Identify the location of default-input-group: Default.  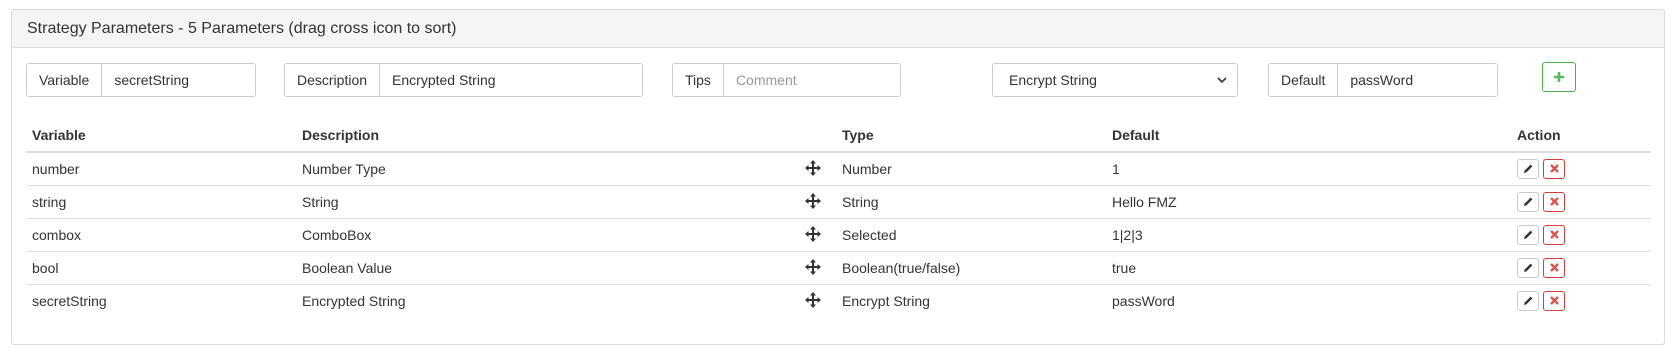
(1383, 80).